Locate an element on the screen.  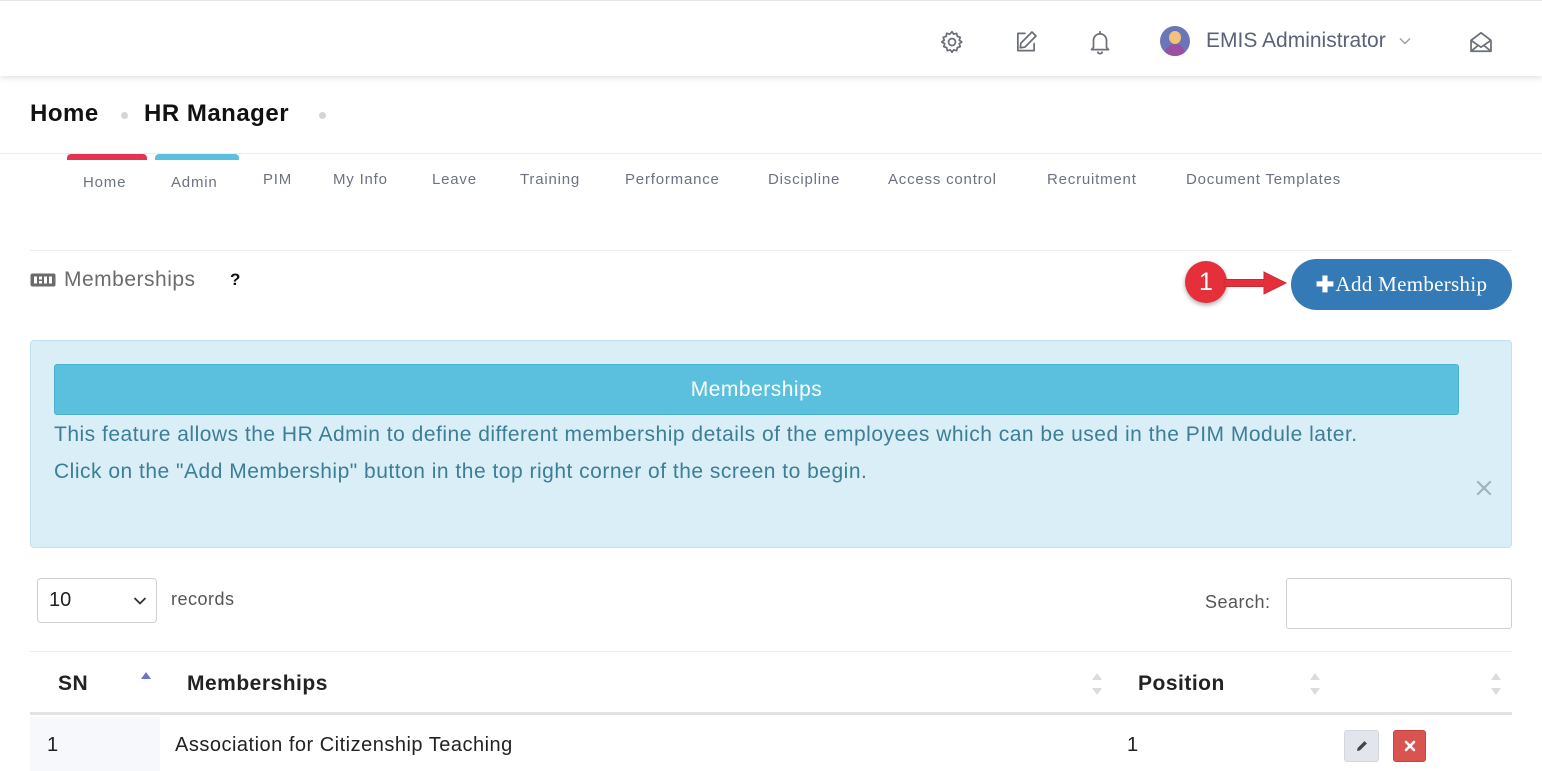
module-tab-access-control: Access control is located at coordinates (953, 176).